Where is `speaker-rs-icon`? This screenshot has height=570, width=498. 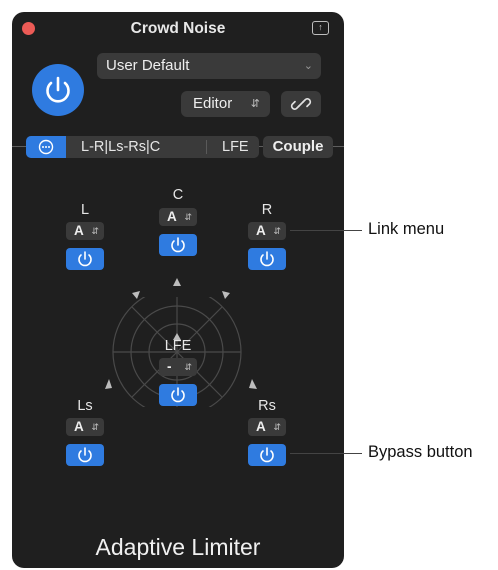 speaker-rs-icon is located at coordinates (253, 384).